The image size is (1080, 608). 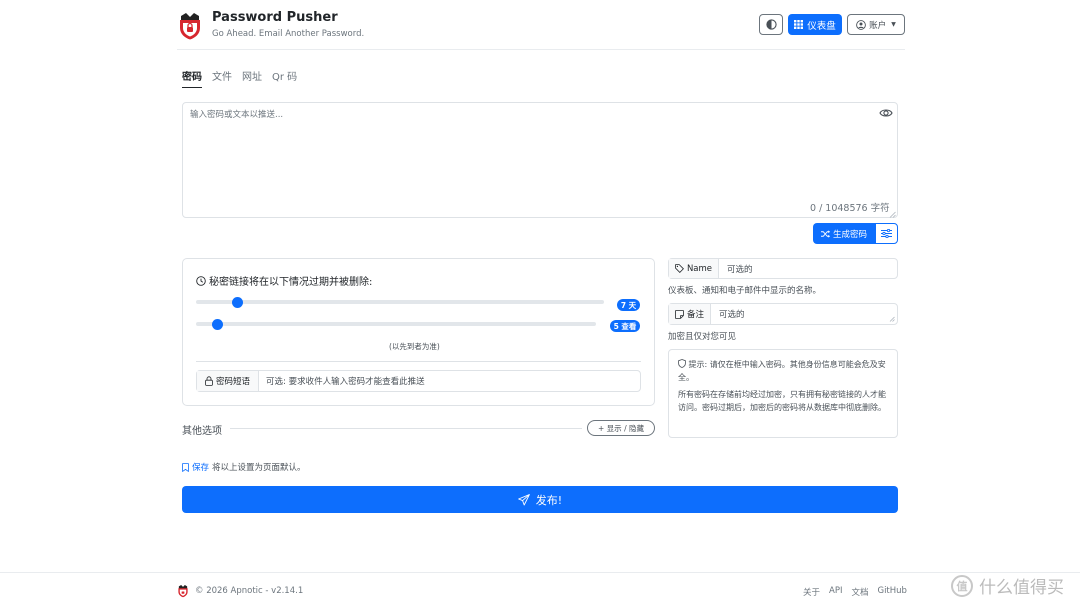 What do you see at coordinates (249, 591) in the screenshot?
I see `footer-copyright: © 2026 Apnotic - v2.14.1` at bounding box center [249, 591].